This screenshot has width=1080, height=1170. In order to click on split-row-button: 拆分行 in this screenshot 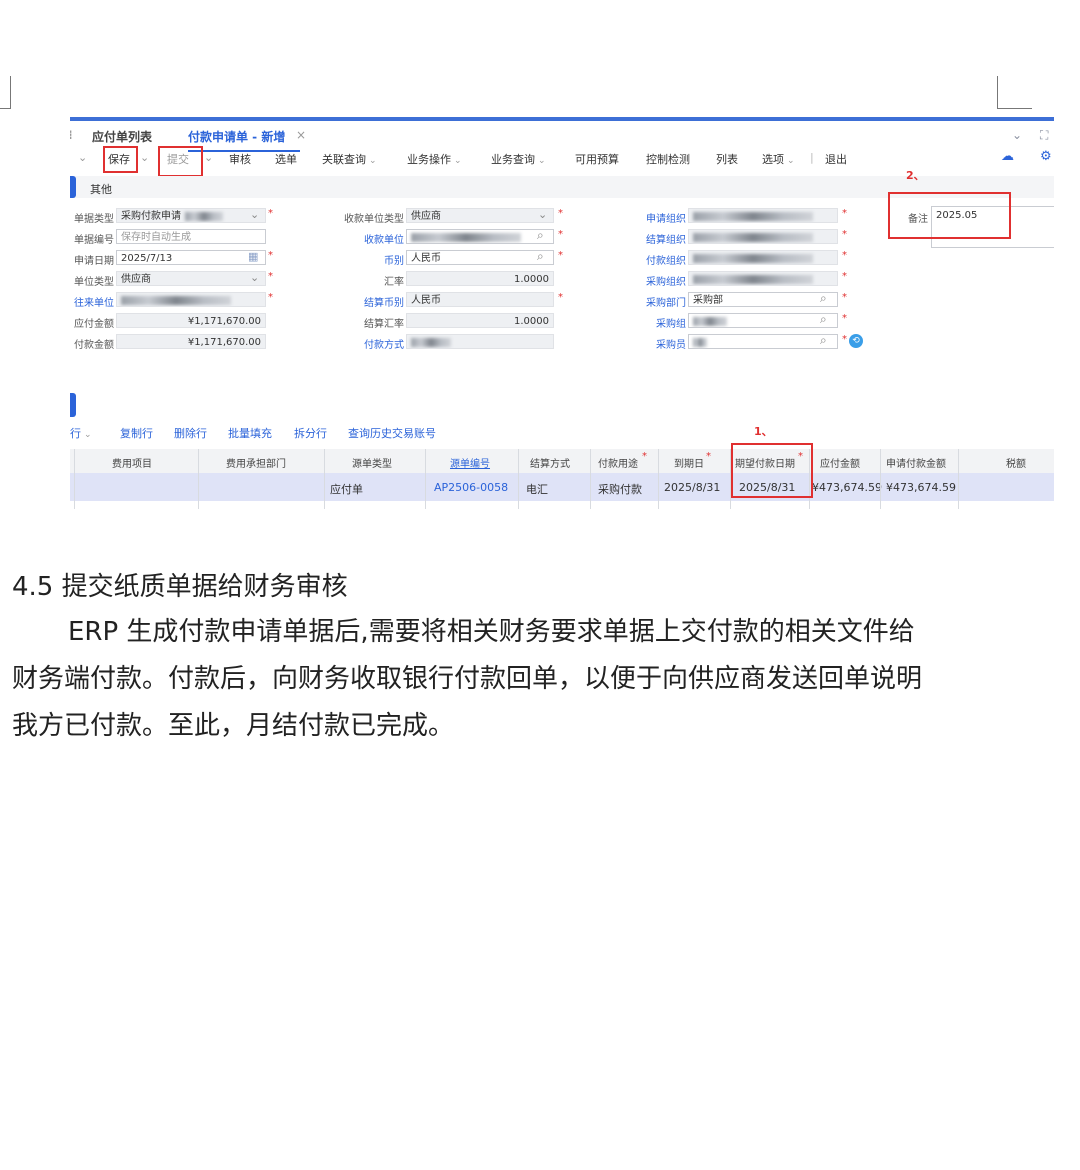, I will do `click(310, 433)`.